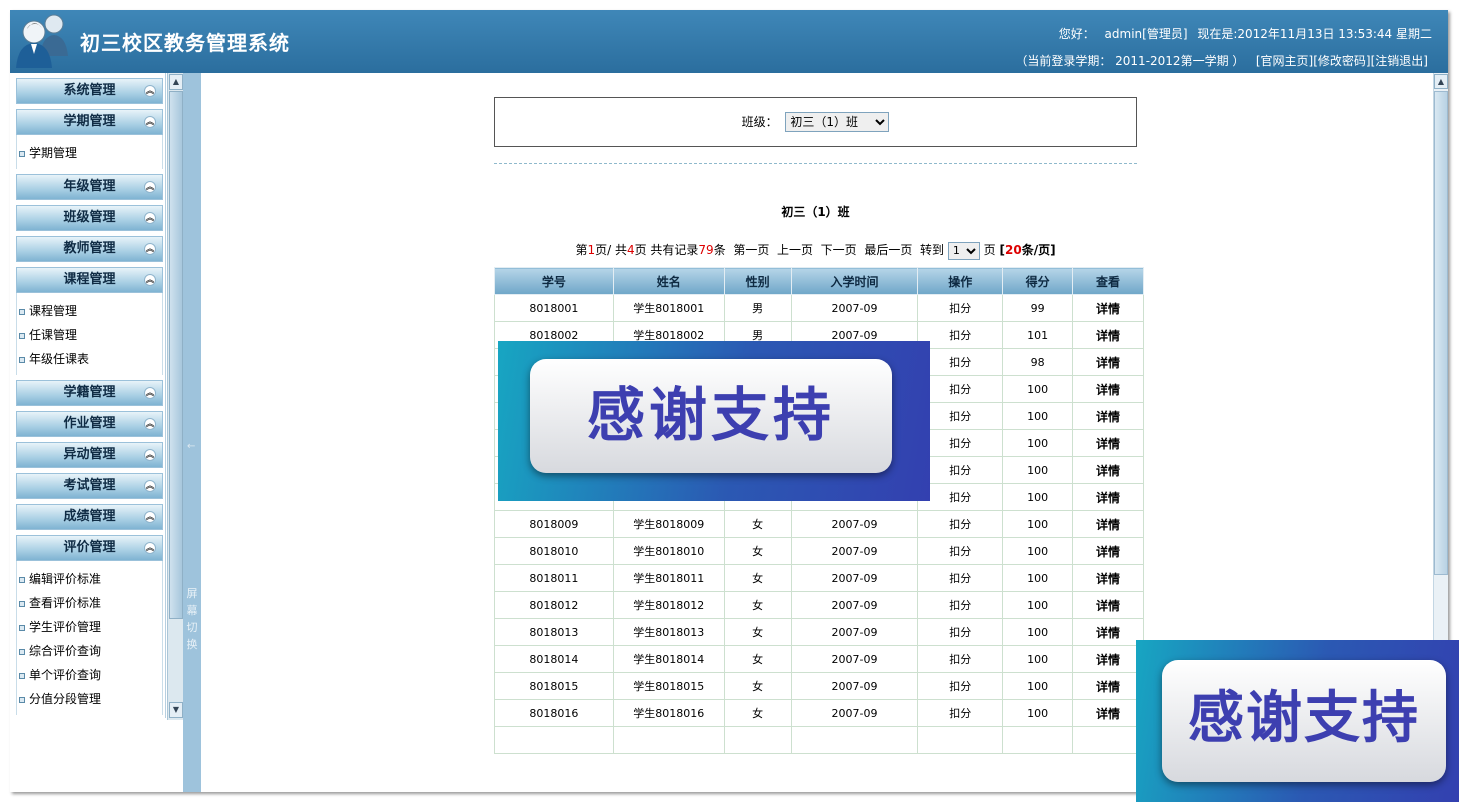 Image resolution: width=1459 pixels, height=802 pixels. What do you see at coordinates (1284, 61) in the screenshot?
I see `home-link: [官网主页]` at bounding box center [1284, 61].